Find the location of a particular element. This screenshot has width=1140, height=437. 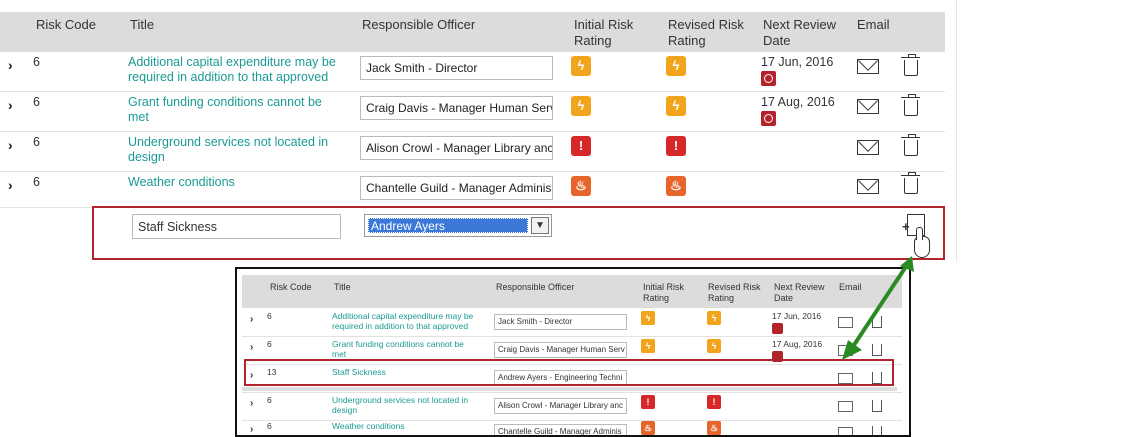

hand-cursor-icon is located at coordinates (922, 242).